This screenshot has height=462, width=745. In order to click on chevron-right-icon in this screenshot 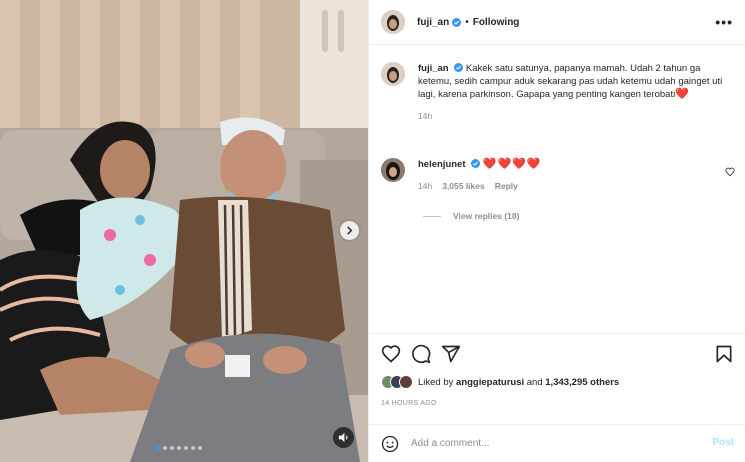, I will do `click(350, 230)`.